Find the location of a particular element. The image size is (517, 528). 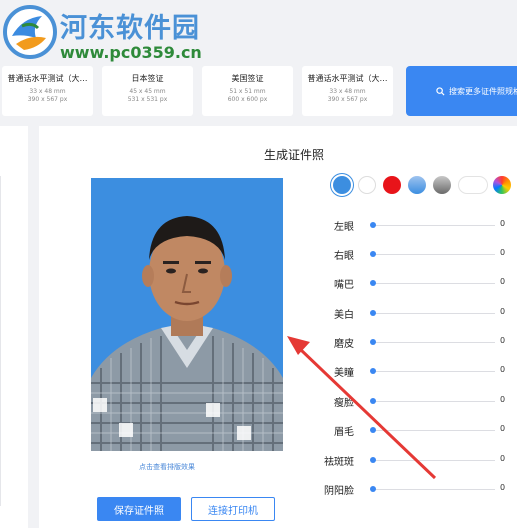

search-more-specs-label: 搜索更多证件照规格 is located at coordinates (483, 91).